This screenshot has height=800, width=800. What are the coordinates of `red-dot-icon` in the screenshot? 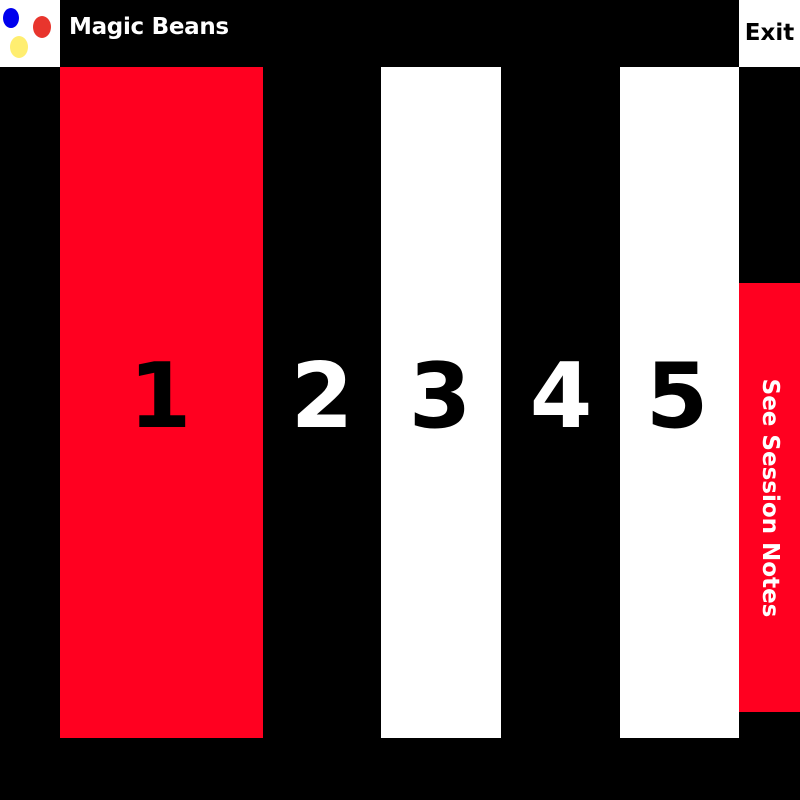 It's located at (42, 27).